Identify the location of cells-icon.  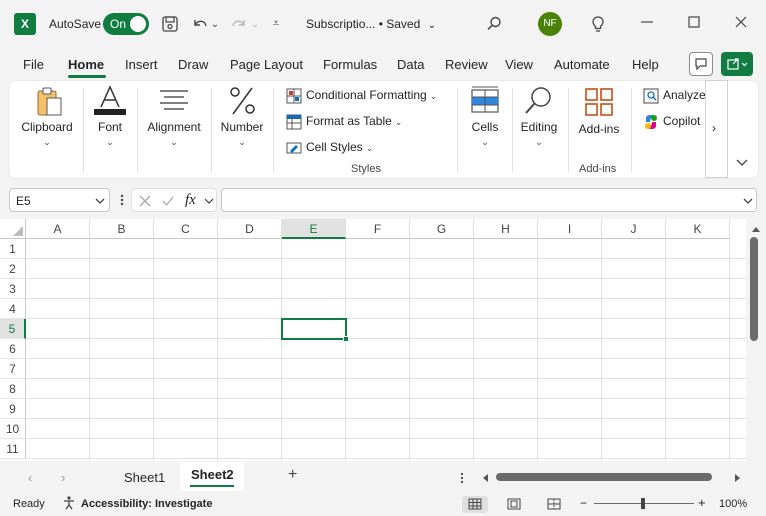
(485, 101).